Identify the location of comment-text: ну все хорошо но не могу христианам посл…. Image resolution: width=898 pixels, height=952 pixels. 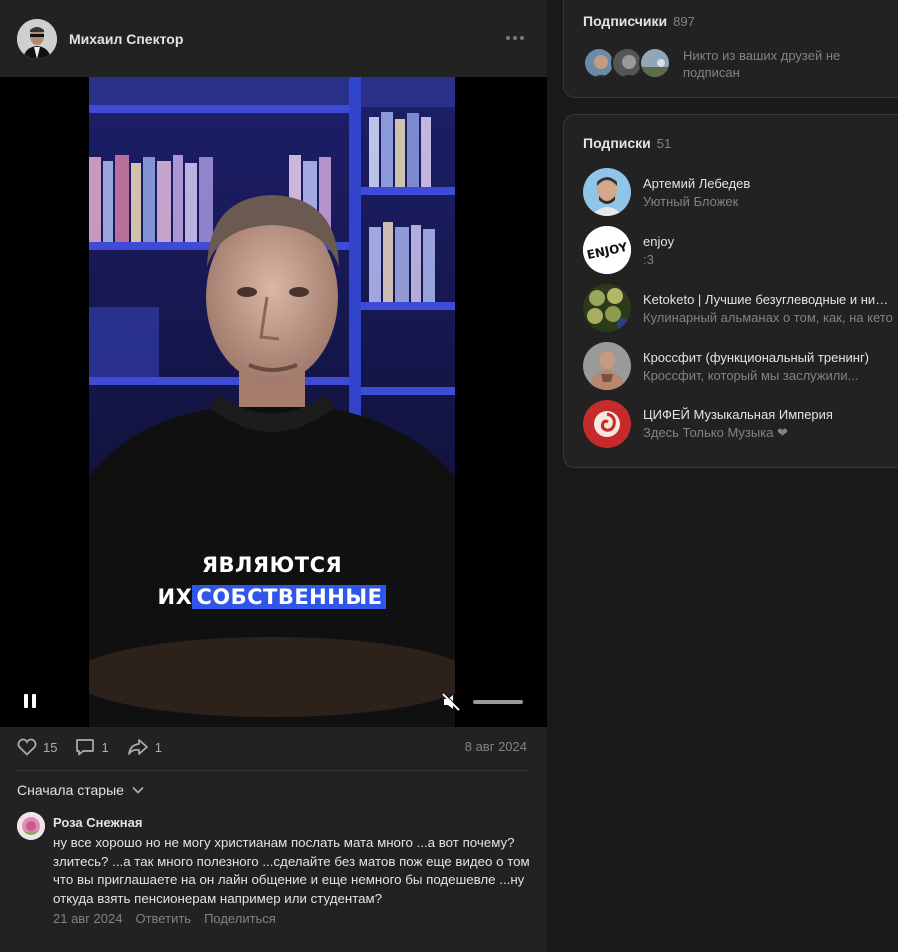
(291, 870).